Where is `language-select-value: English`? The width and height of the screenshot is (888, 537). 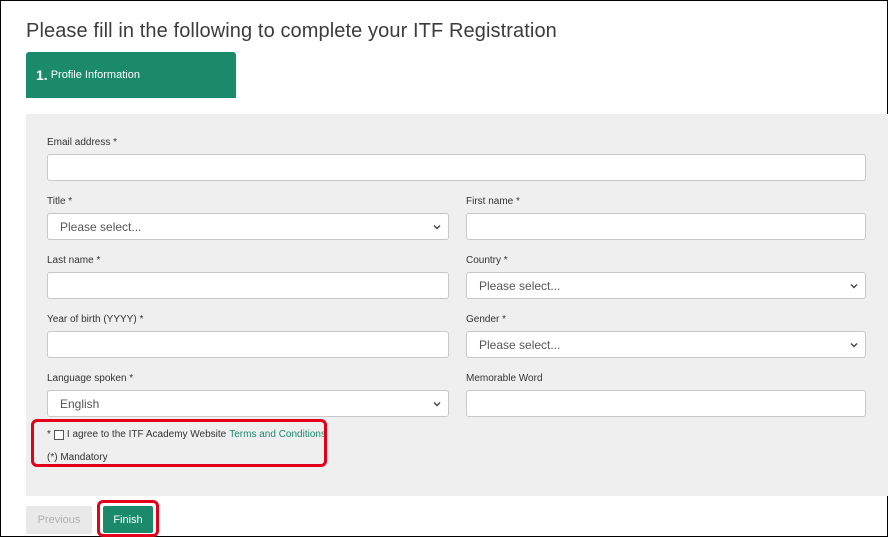 language-select-value: English is located at coordinates (80, 403).